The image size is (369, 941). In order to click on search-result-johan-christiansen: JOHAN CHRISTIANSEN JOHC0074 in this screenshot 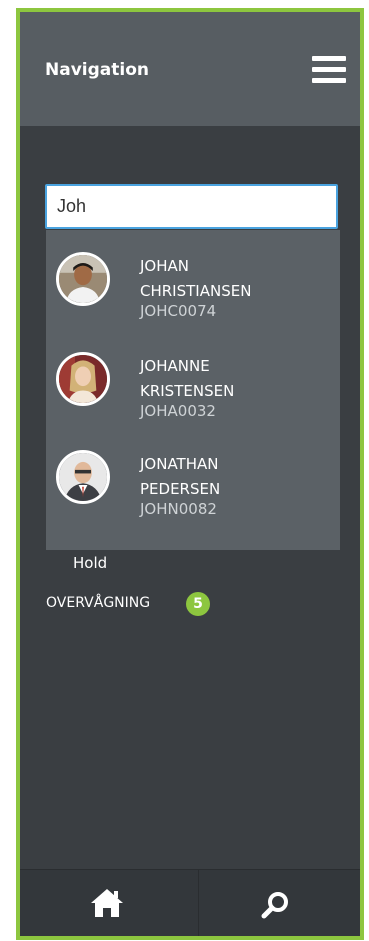, I will do `click(193, 279)`.